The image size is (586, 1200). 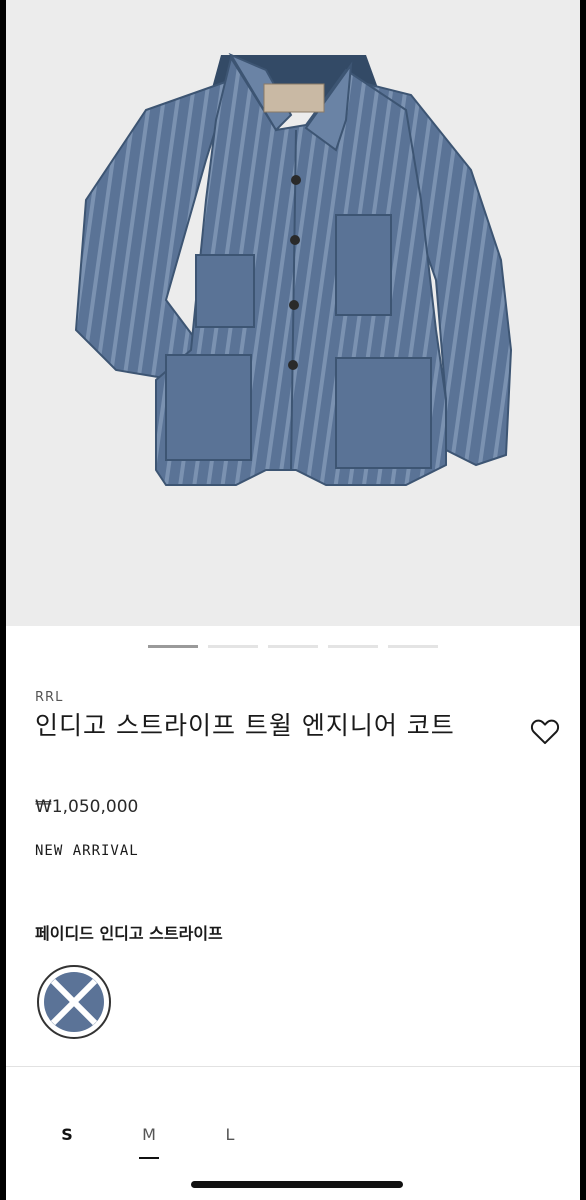 What do you see at coordinates (67, 1134) in the screenshot?
I see `size-option-s: S` at bounding box center [67, 1134].